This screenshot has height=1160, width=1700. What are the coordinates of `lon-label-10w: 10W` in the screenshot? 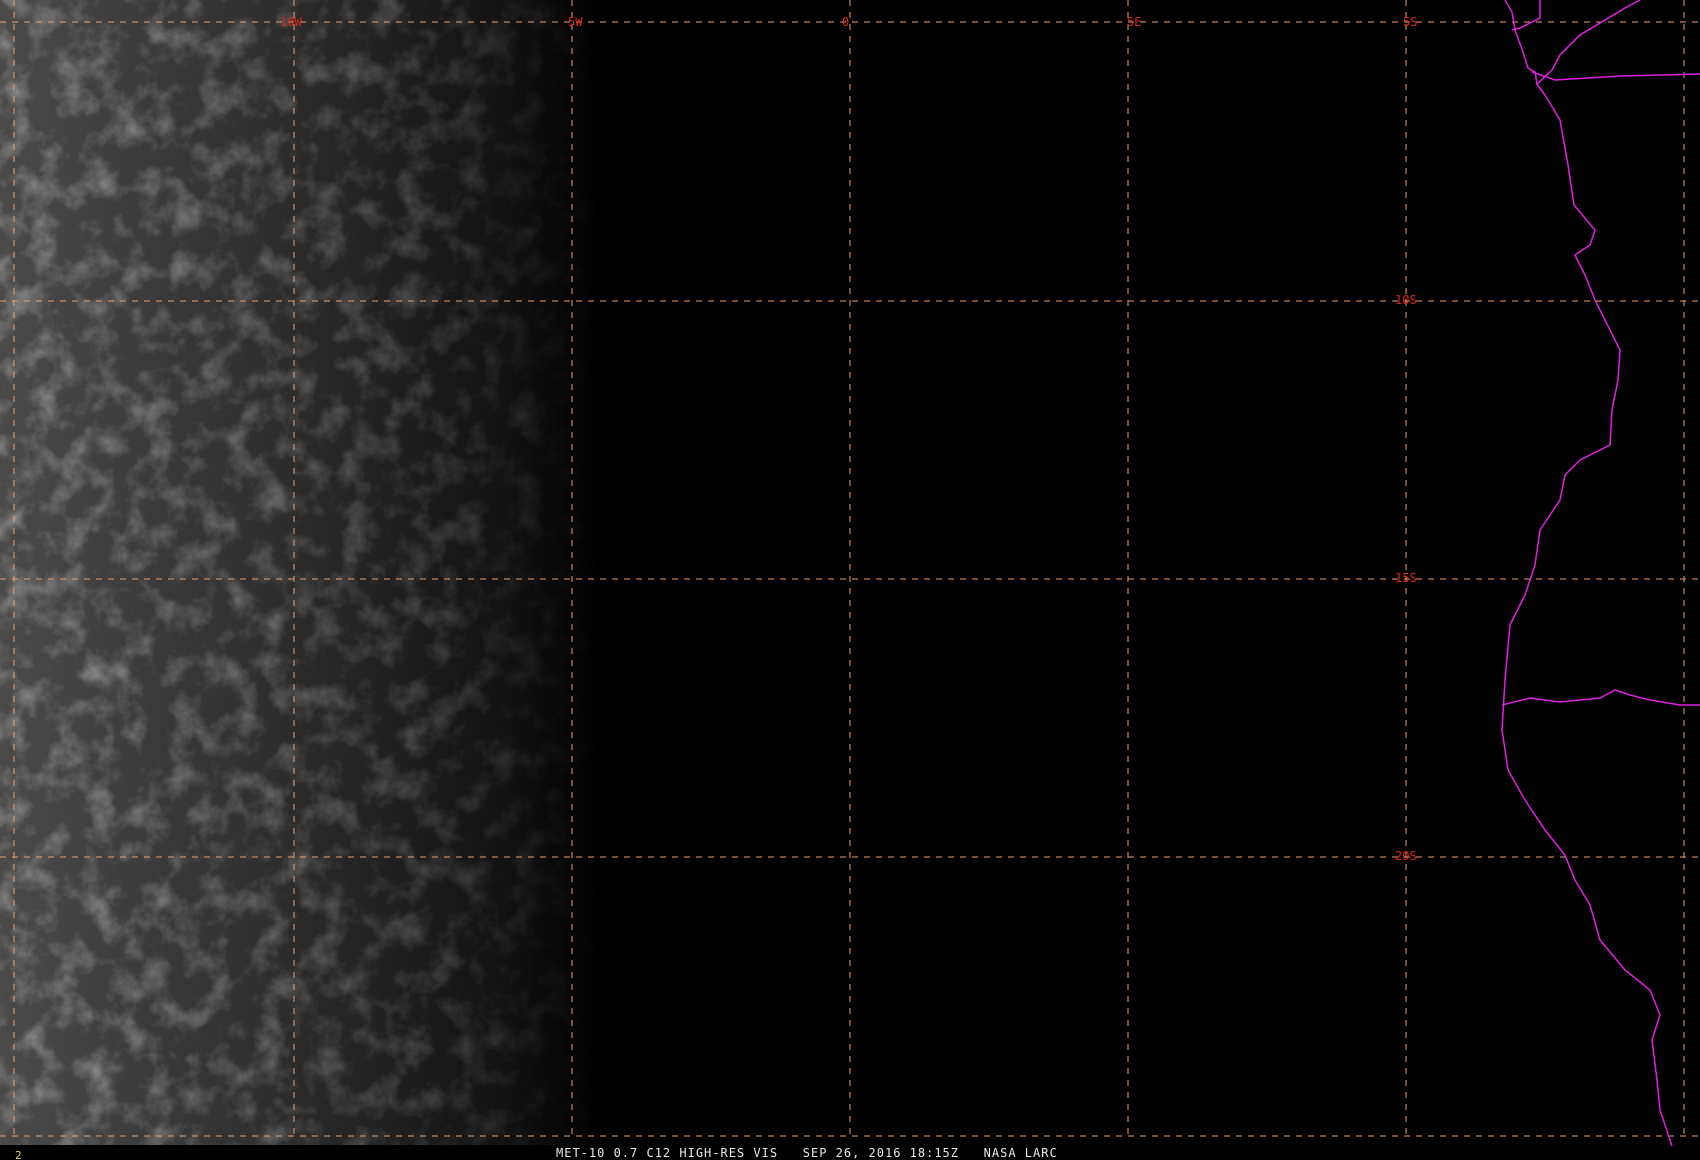 It's located at (291, 22).